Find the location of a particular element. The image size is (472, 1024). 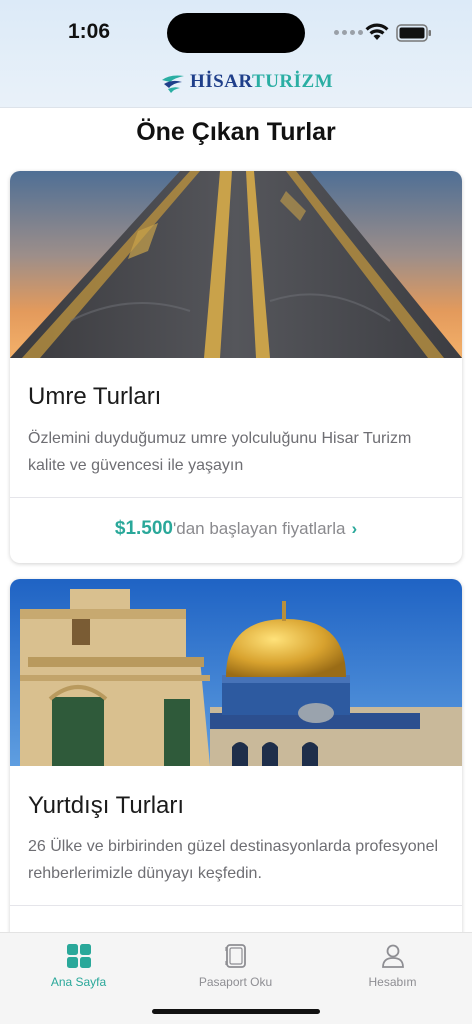

price-amount: $1.500 is located at coordinates (144, 528).